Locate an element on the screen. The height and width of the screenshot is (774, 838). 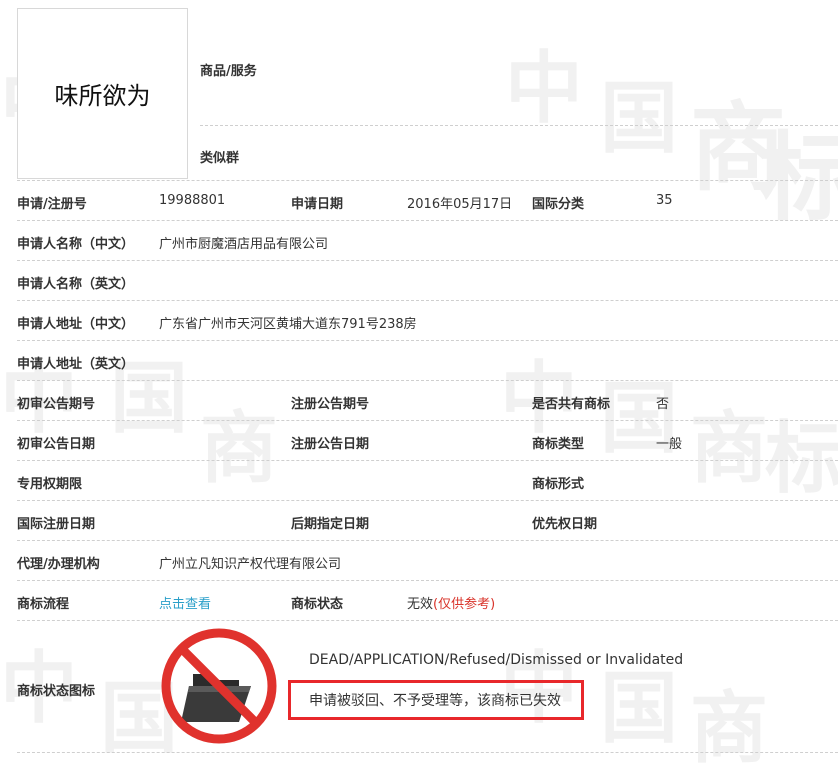
trademark-image: 味所欲为 is located at coordinates (102, 93).